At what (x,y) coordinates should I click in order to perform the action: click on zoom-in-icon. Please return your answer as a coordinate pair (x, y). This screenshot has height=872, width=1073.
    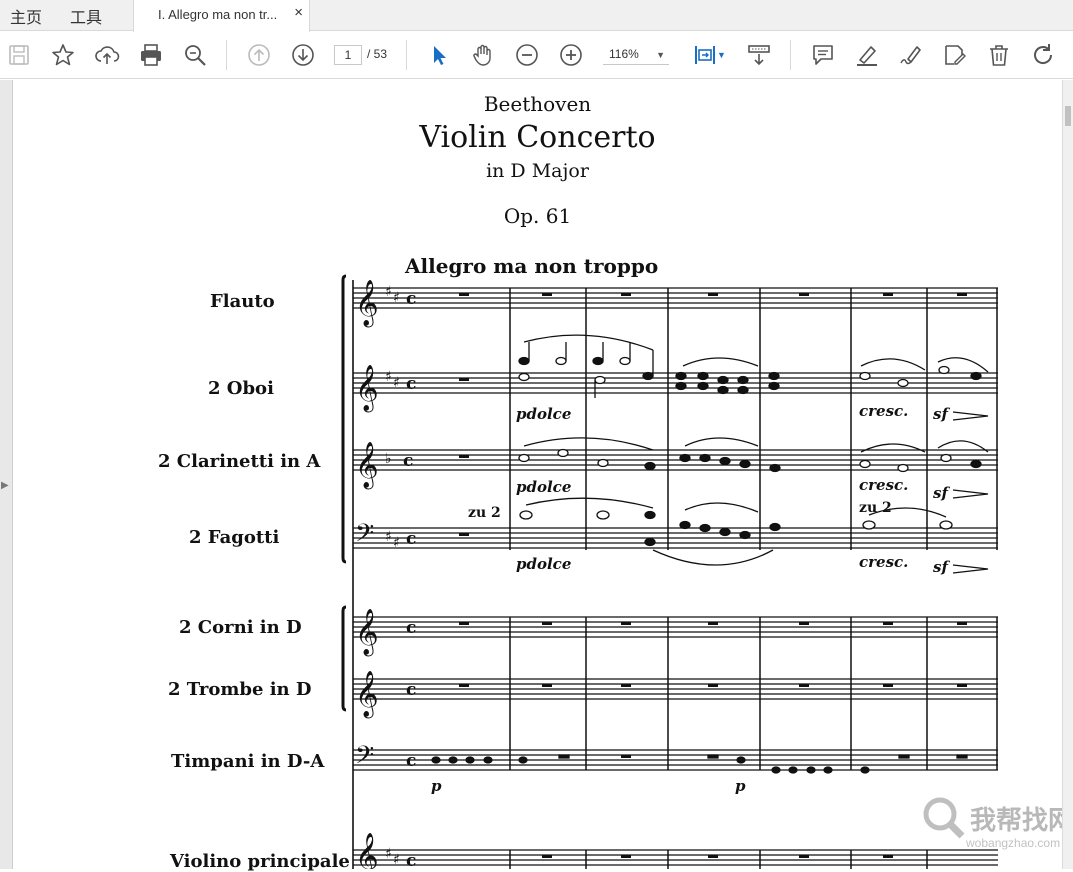
    Looking at the image, I should click on (571, 55).